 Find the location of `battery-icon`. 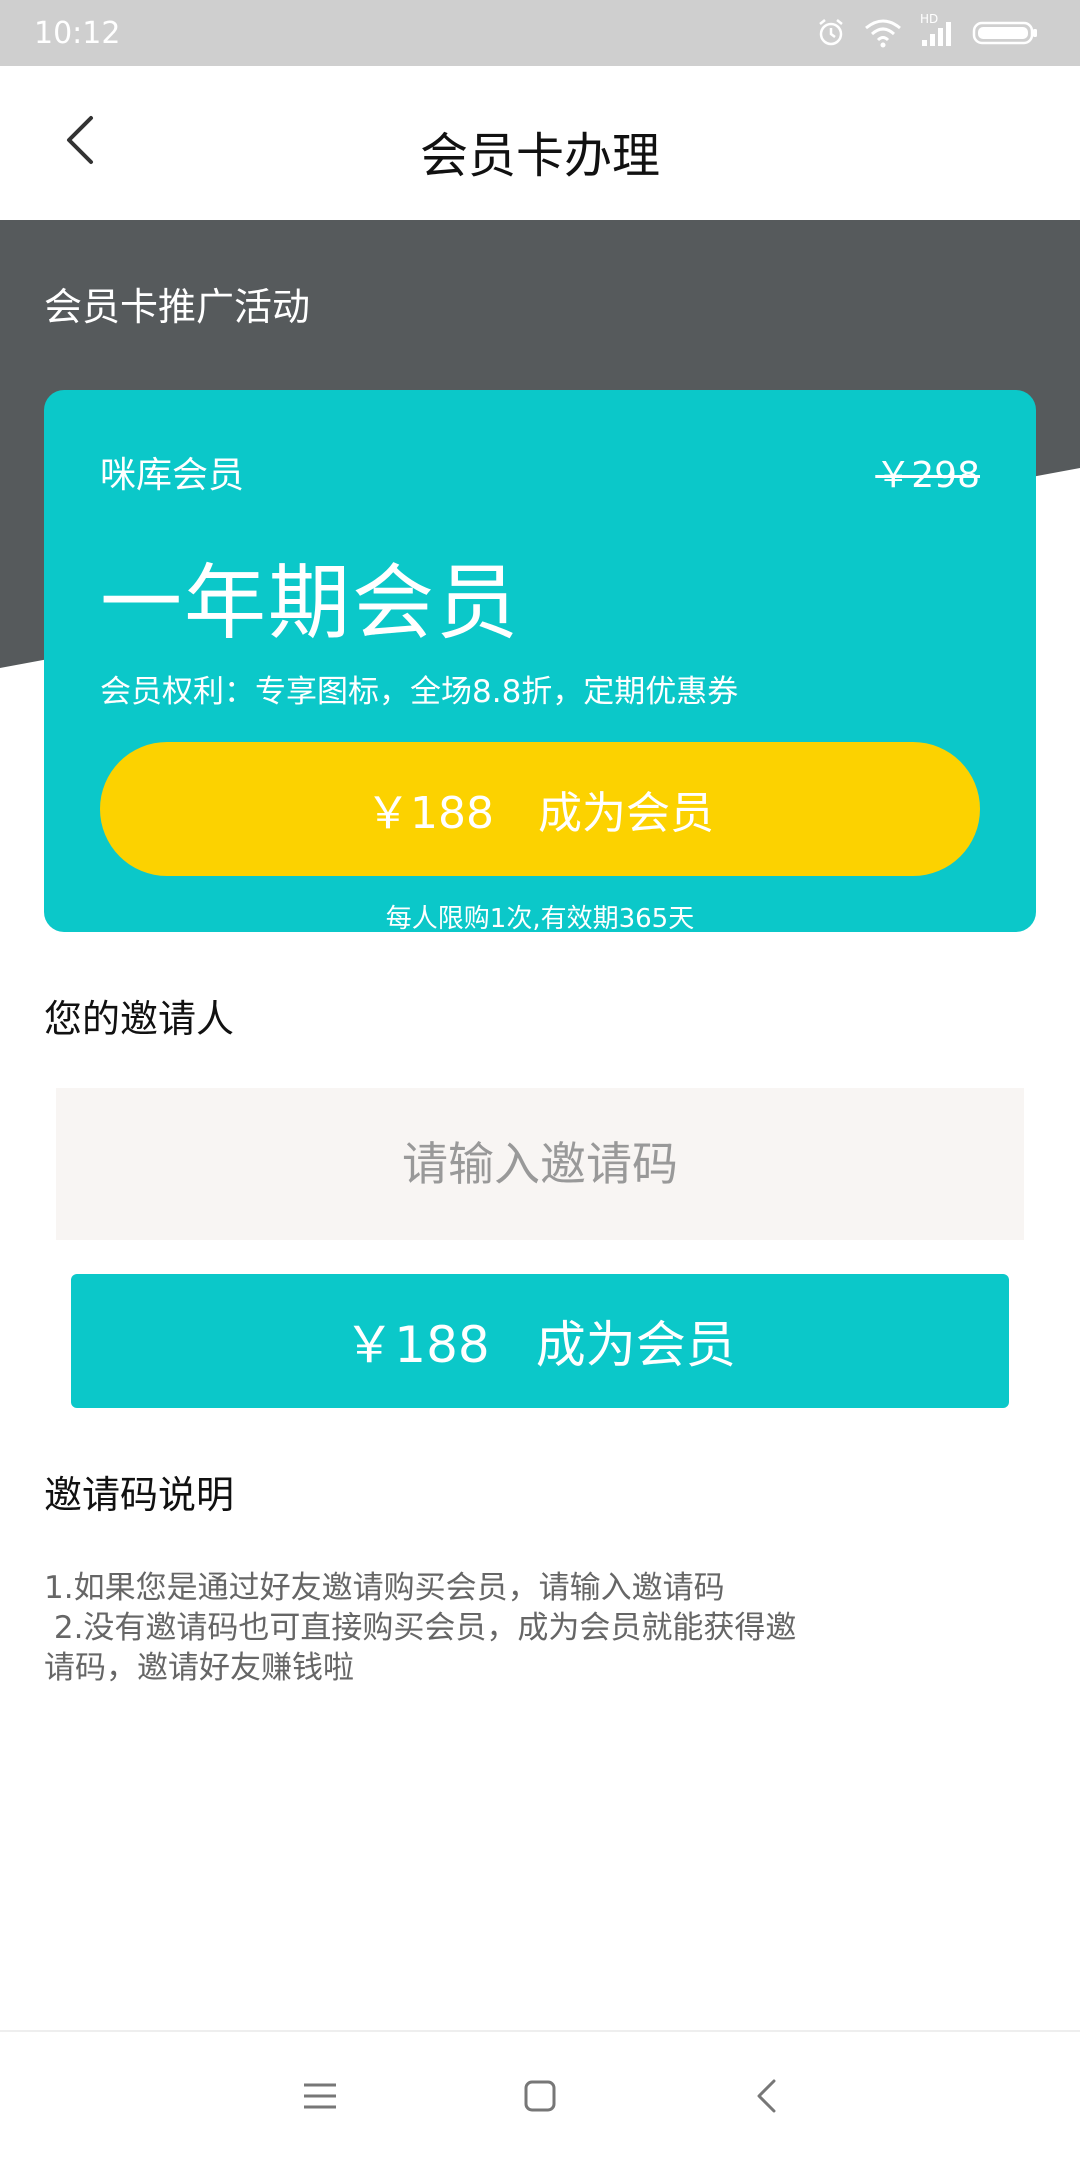

battery-icon is located at coordinates (1005, 33).